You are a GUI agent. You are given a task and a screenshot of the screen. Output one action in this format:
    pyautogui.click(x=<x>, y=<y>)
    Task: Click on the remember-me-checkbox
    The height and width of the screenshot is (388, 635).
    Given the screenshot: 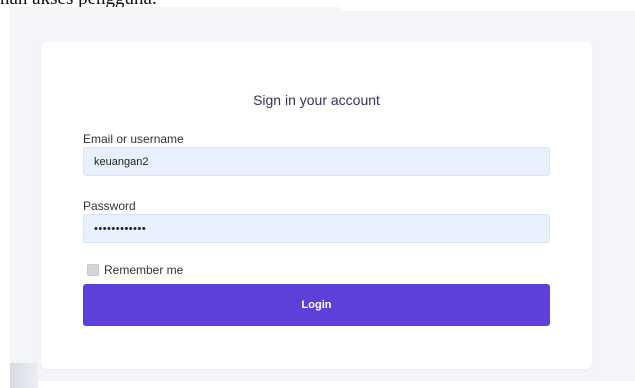 What is the action you would take?
    pyautogui.click(x=93, y=270)
    